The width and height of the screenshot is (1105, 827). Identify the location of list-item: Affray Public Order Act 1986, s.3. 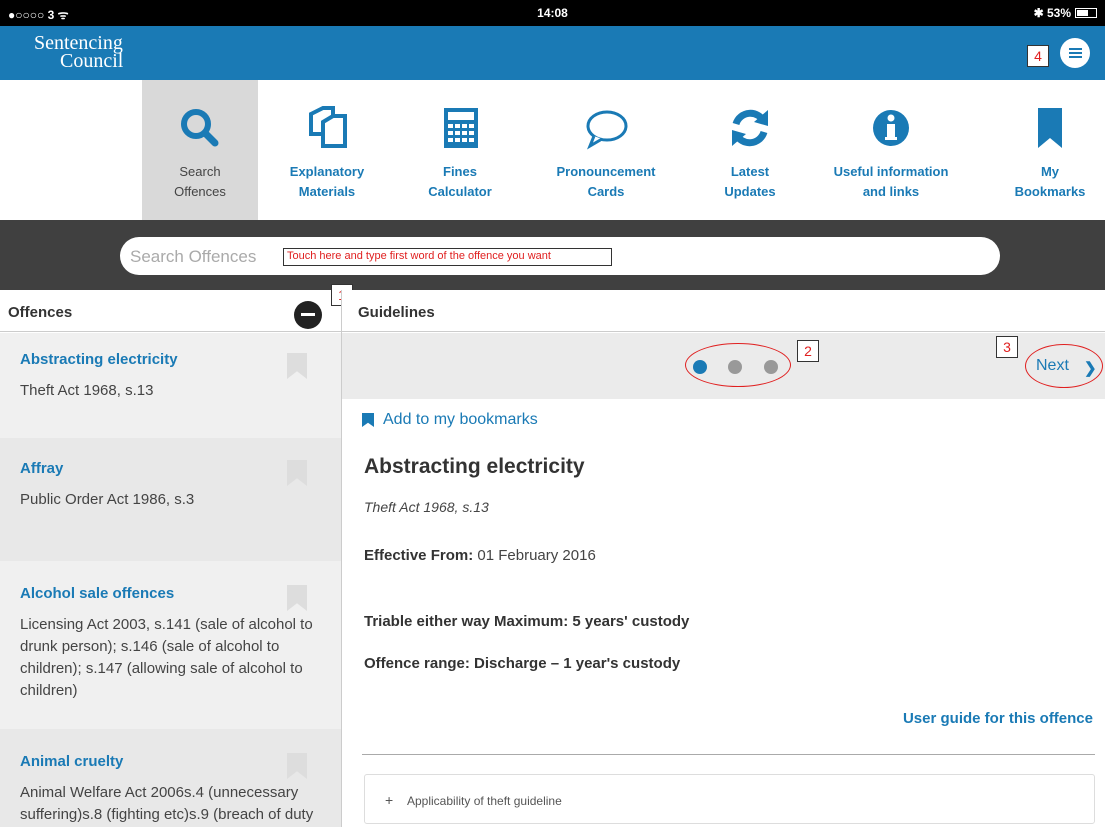
(170, 499).